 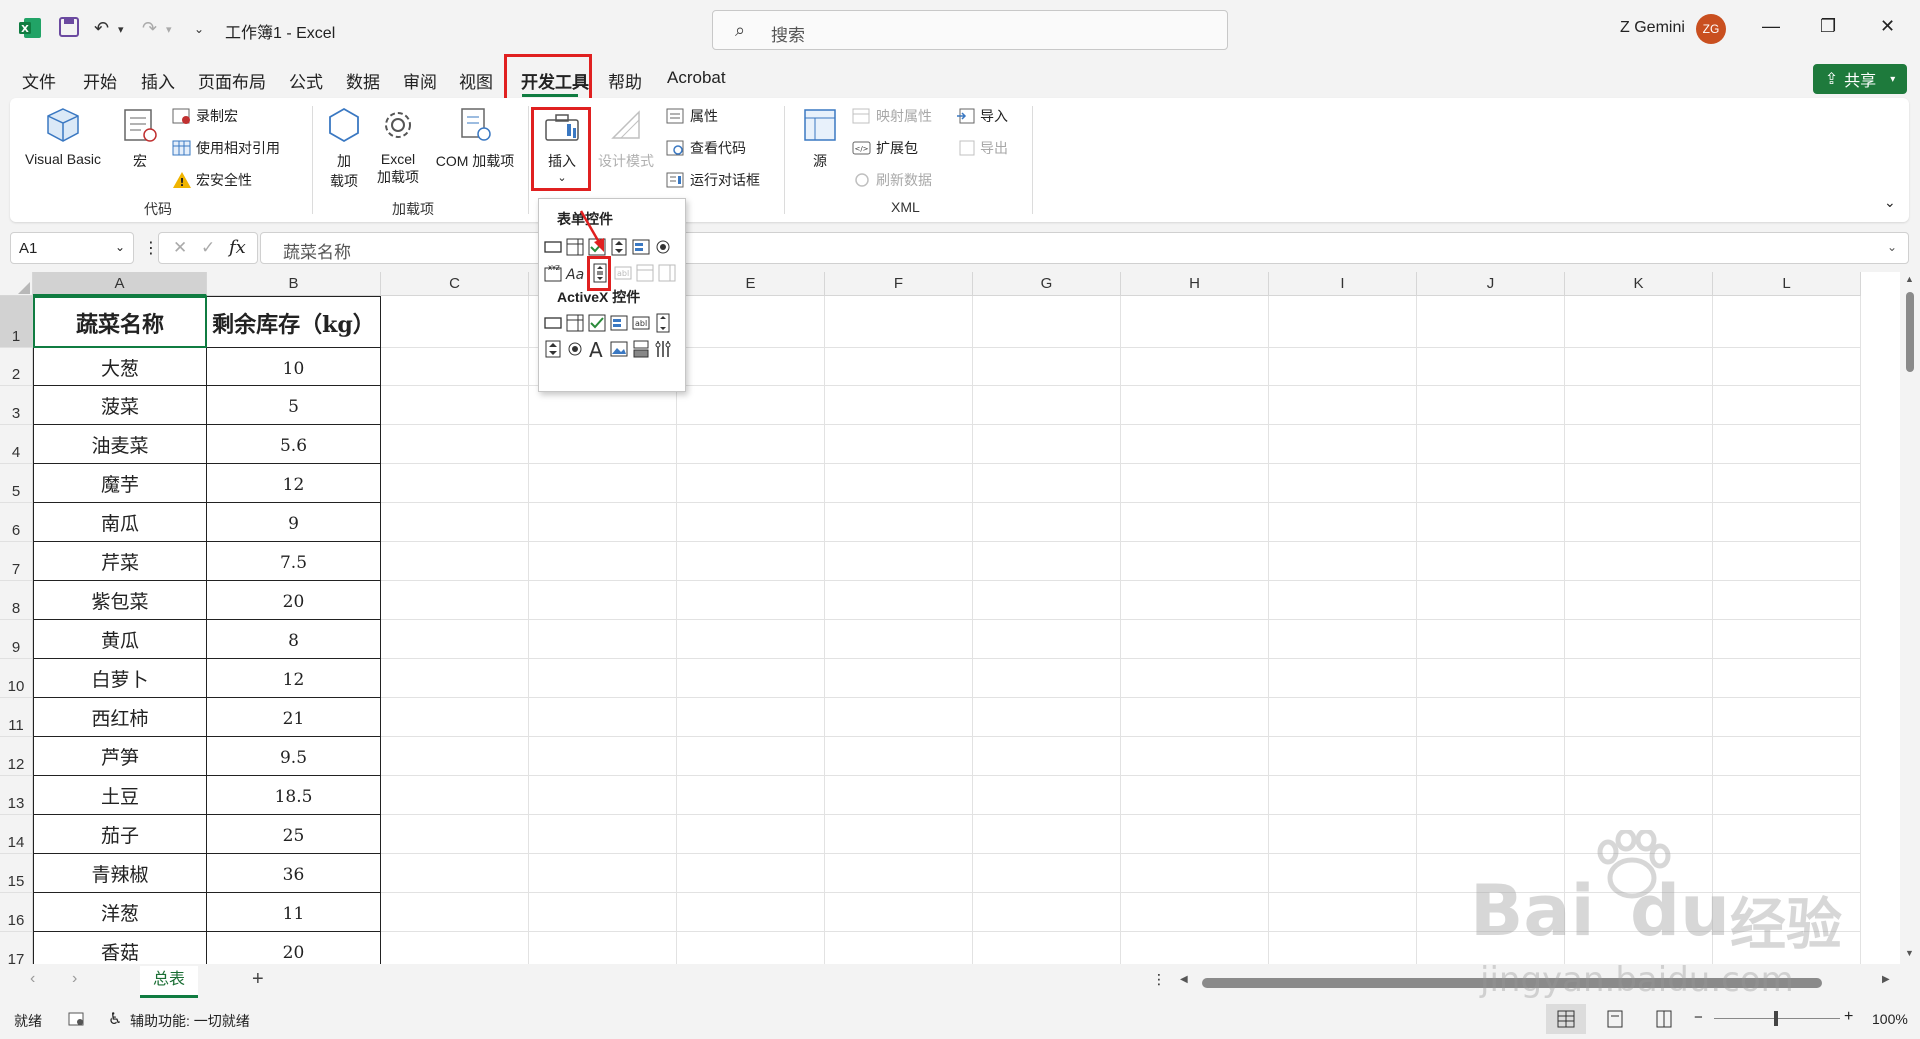 I want to click on cell-c14, so click(x=455, y=834).